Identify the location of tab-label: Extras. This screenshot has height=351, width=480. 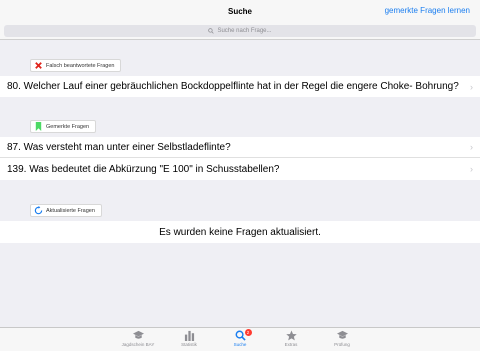
(291, 344).